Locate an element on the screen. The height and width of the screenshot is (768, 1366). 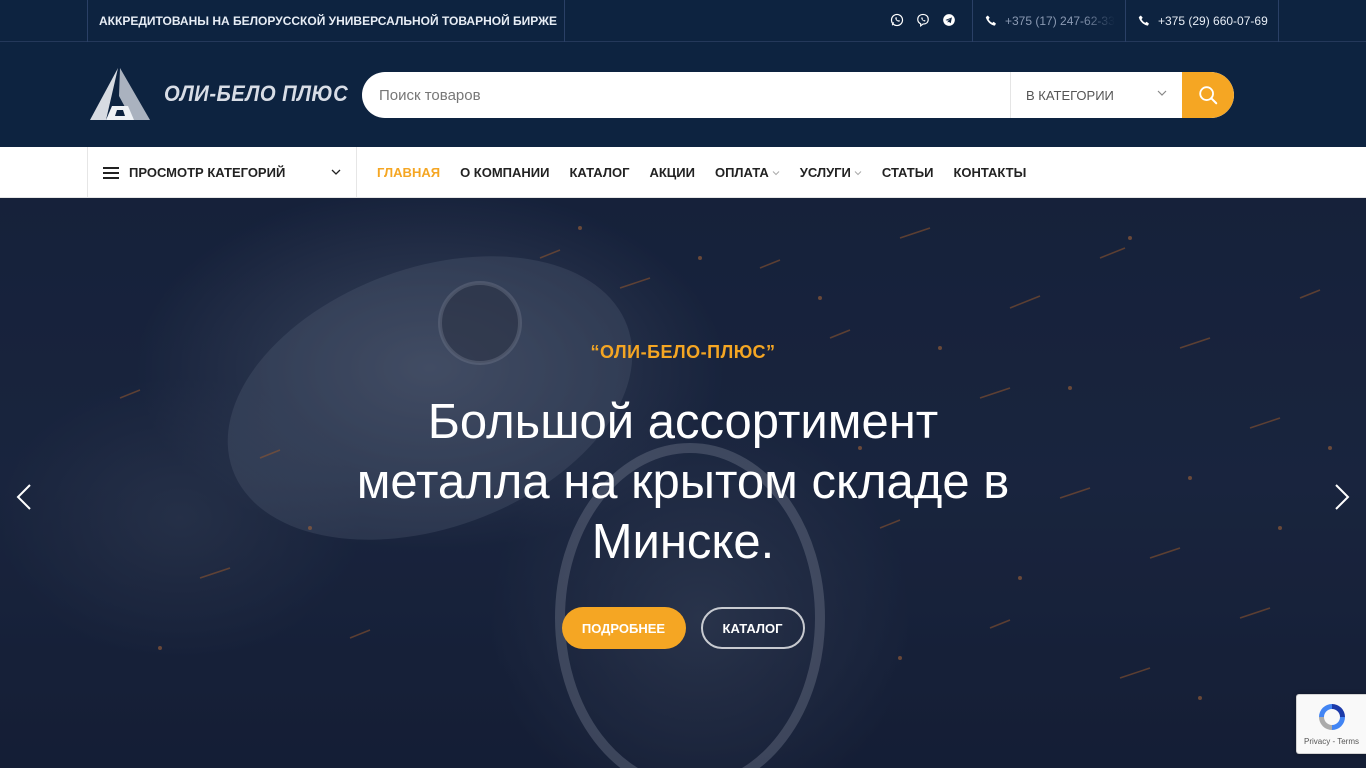
nav-item-articles: СТАТЬИ is located at coordinates (908, 172).